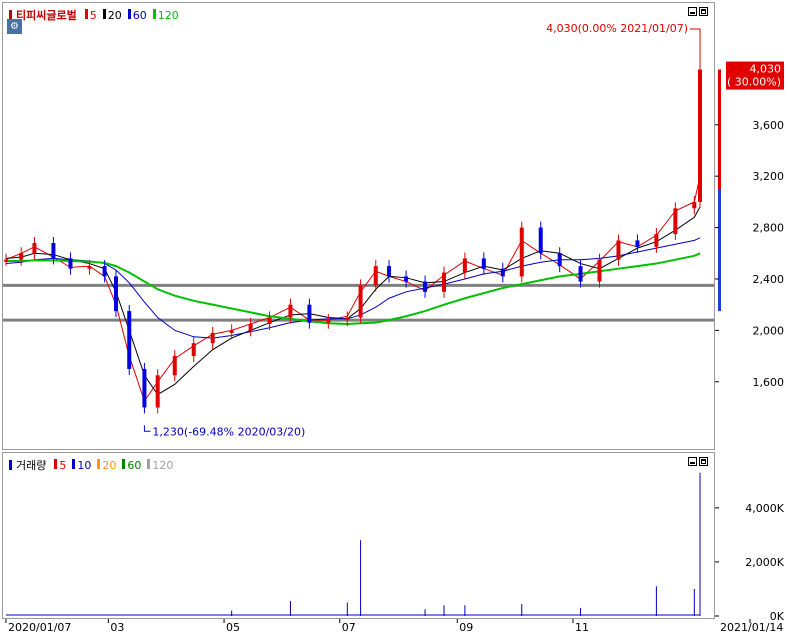  Describe the element at coordinates (349, 627) in the screenshot. I see `x-tick-label-3: 07` at that location.